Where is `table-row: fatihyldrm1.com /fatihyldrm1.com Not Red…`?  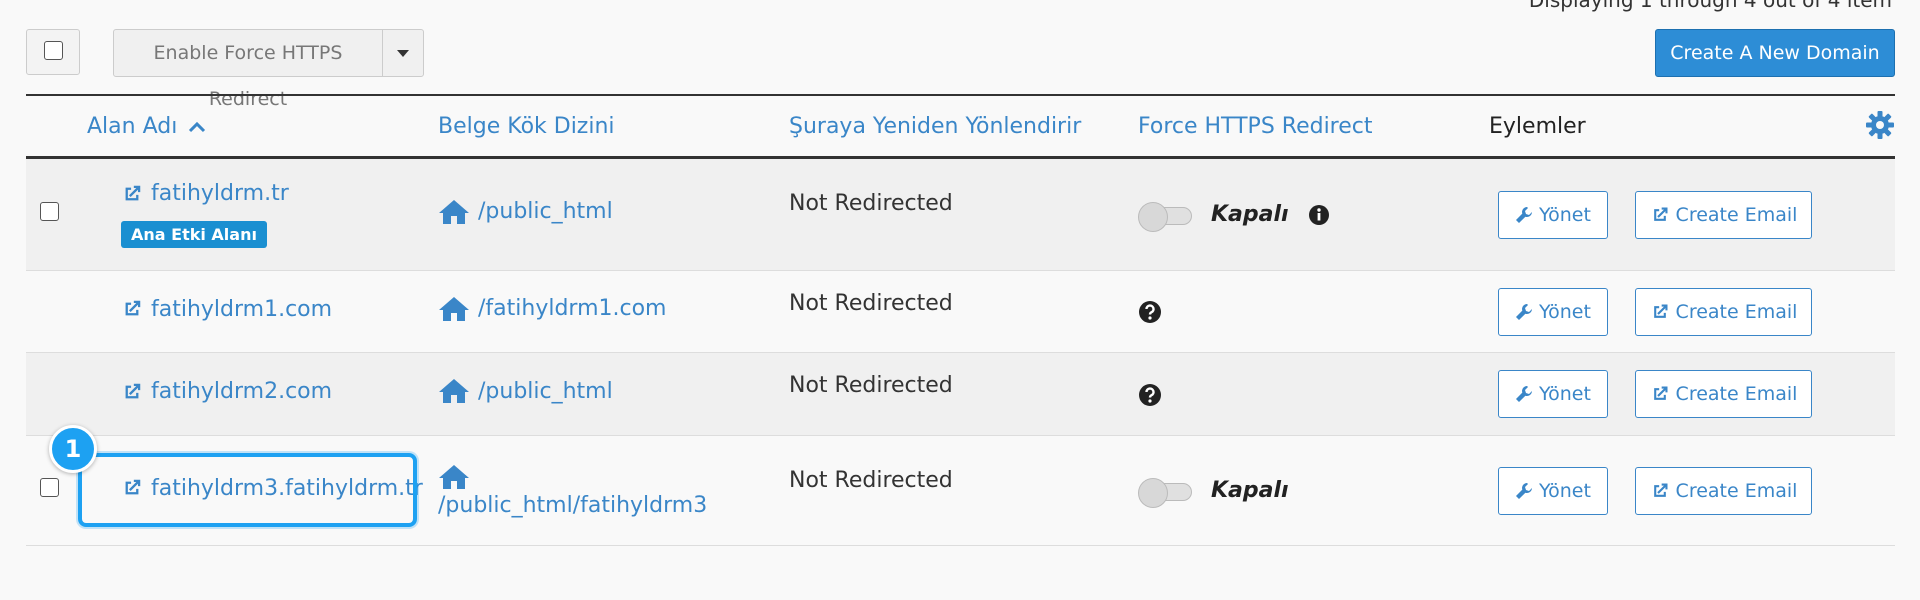 table-row: fatihyldrm1.com /fatihyldrm1.com Not Red… is located at coordinates (960, 311).